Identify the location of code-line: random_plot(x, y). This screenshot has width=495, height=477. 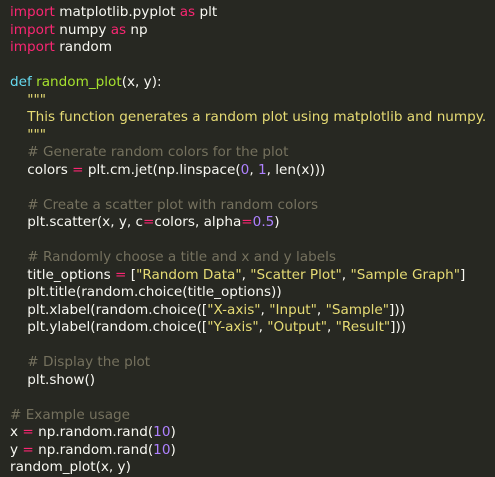
(252, 468).